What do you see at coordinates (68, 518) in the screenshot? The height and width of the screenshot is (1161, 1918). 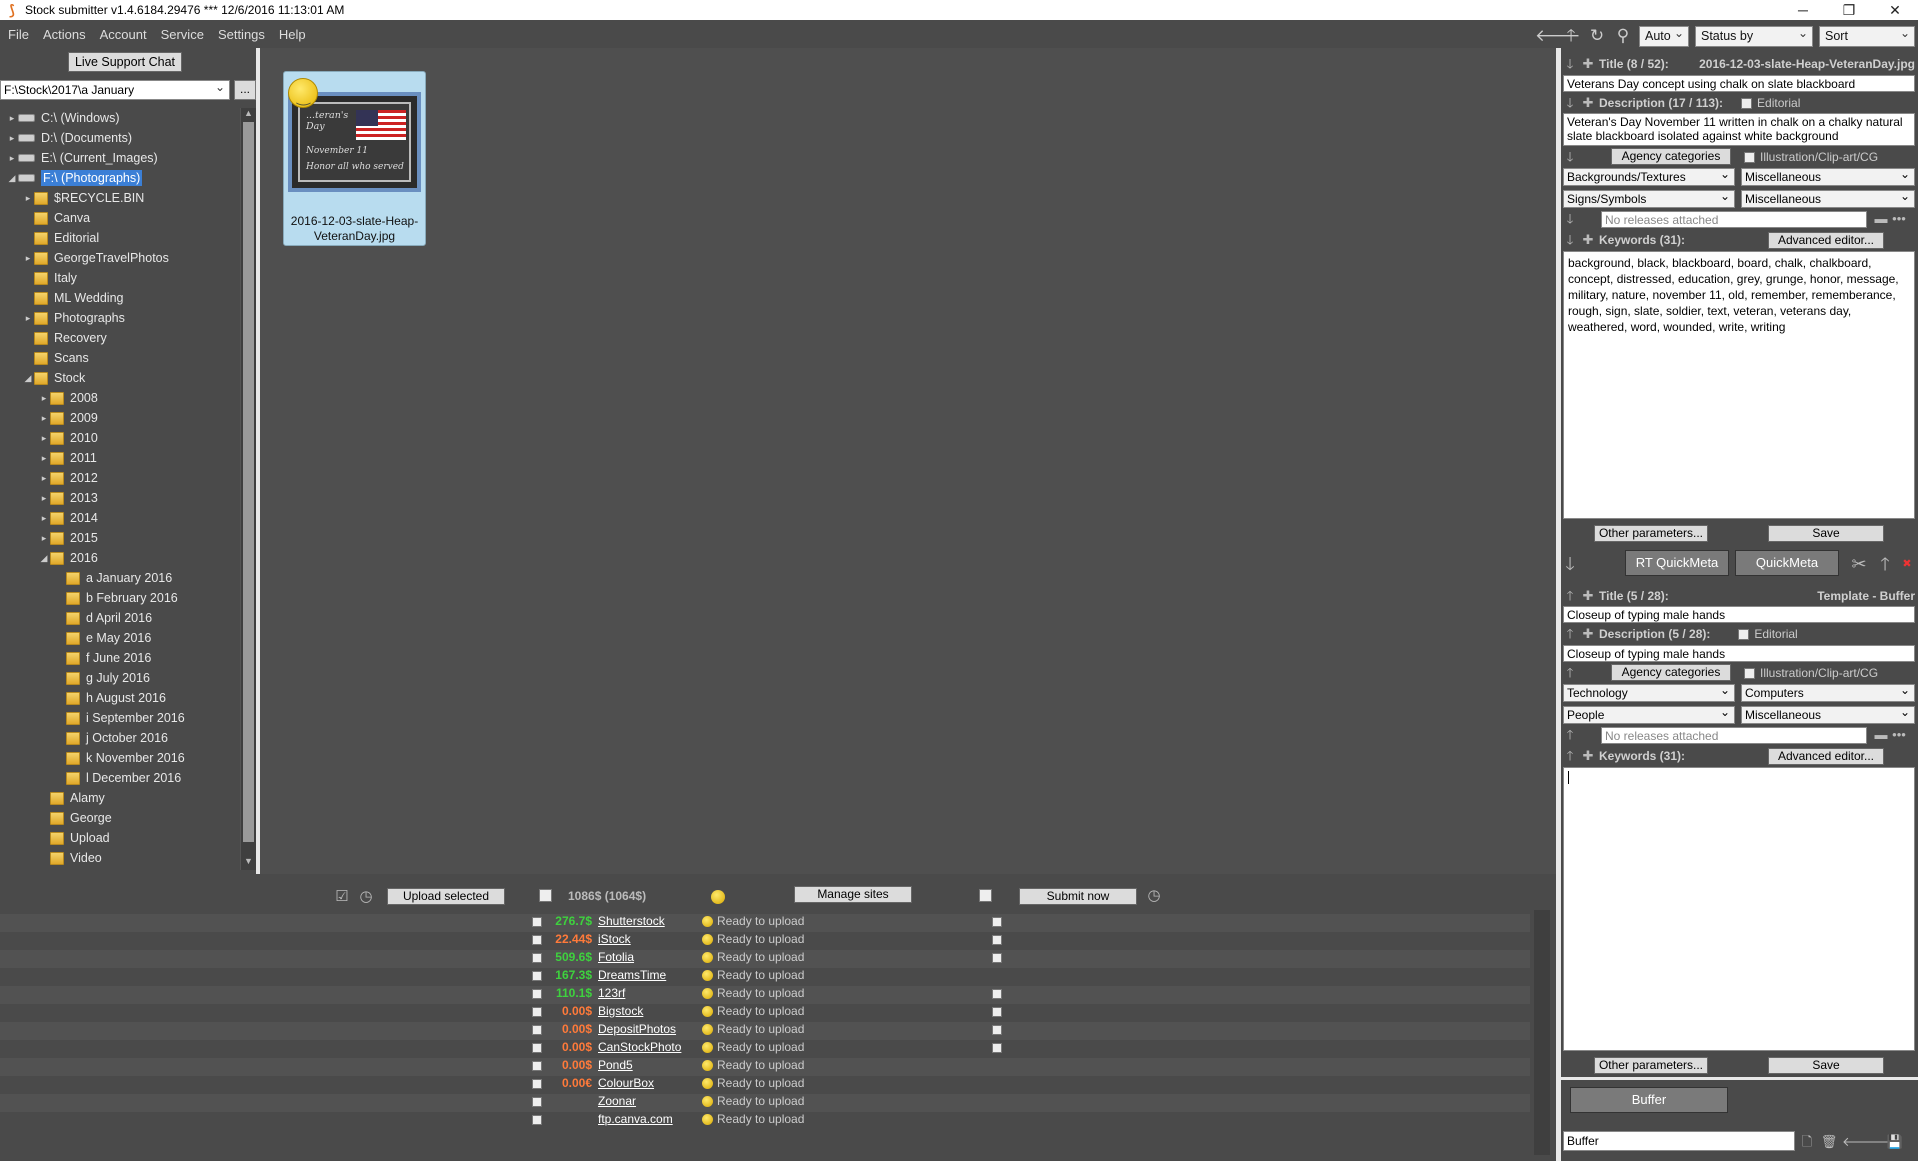 I see `tree-item: ▸ 2014` at bounding box center [68, 518].